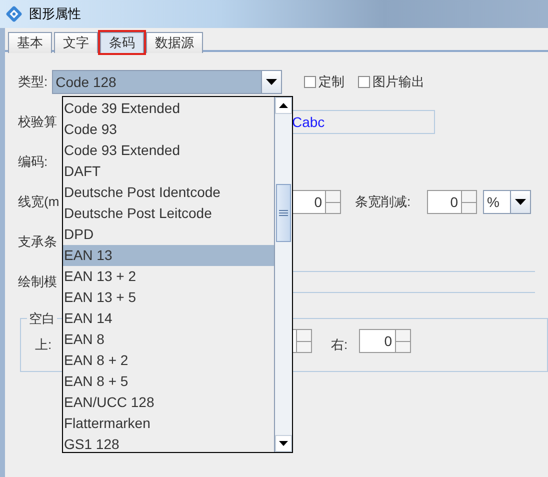 This screenshot has width=548, height=477. Describe the element at coordinates (168, 150) in the screenshot. I see `list-item: Code 93 Extended` at that location.